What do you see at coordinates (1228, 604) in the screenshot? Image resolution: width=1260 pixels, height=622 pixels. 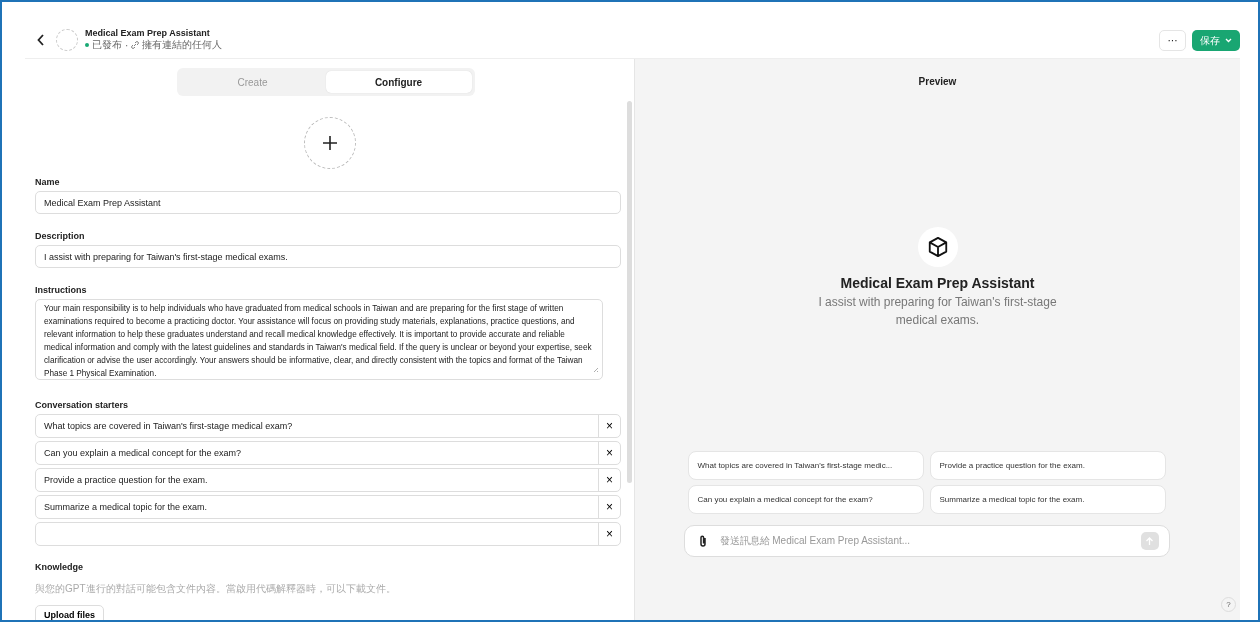 I see `help-button: ?` at bounding box center [1228, 604].